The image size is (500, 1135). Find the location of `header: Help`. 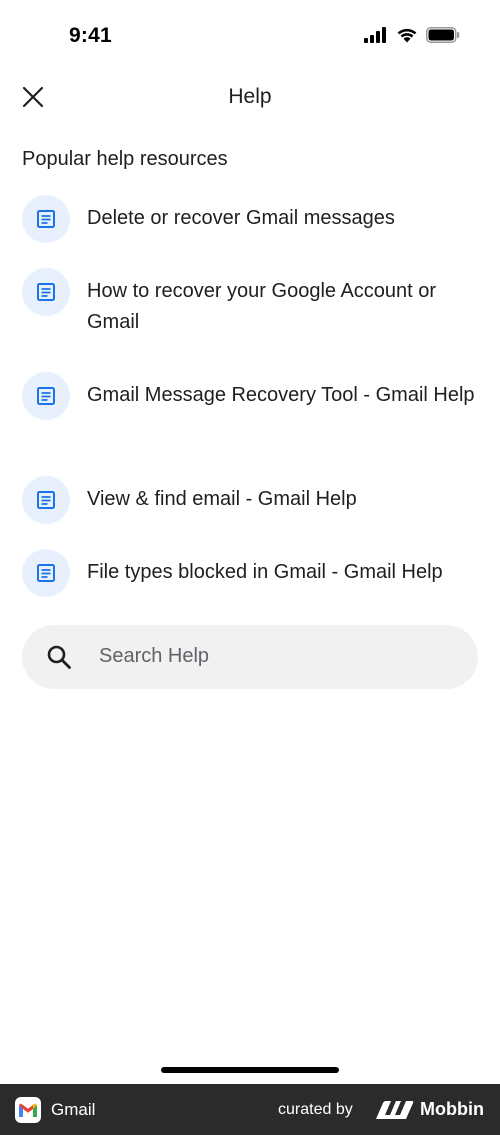

header: Help is located at coordinates (250, 97).